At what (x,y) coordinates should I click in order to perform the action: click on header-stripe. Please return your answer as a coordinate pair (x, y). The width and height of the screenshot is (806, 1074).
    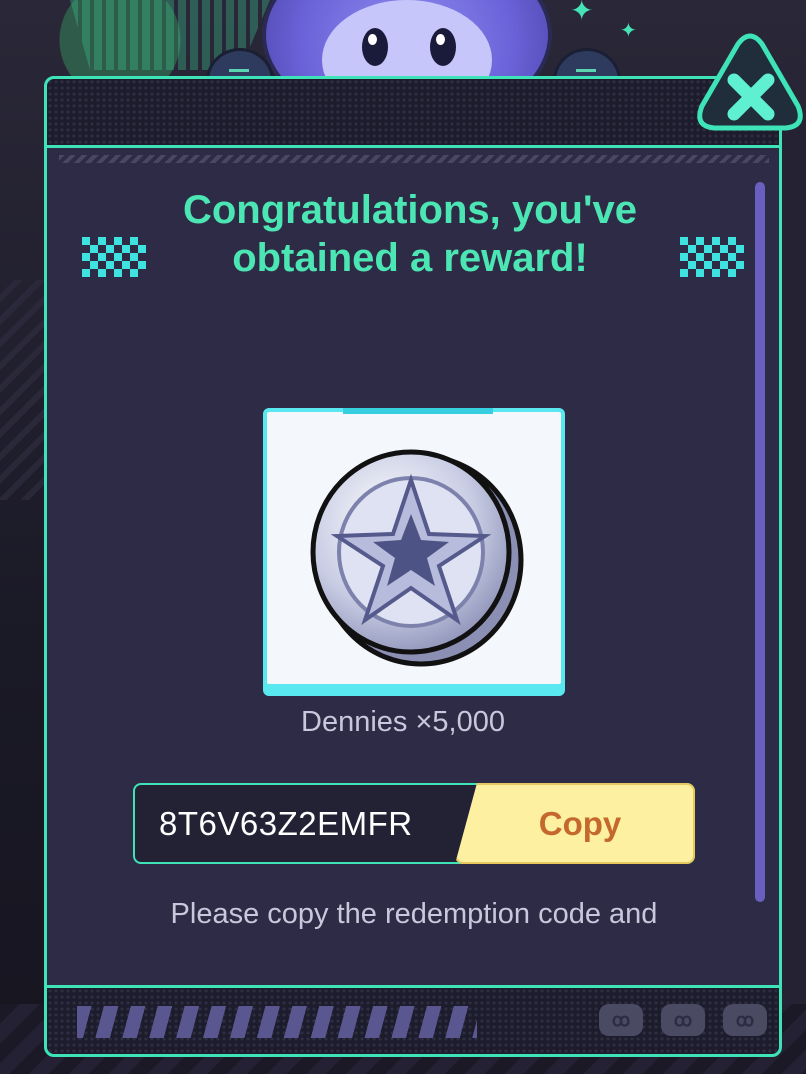
    Looking at the image, I should click on (414, 159).